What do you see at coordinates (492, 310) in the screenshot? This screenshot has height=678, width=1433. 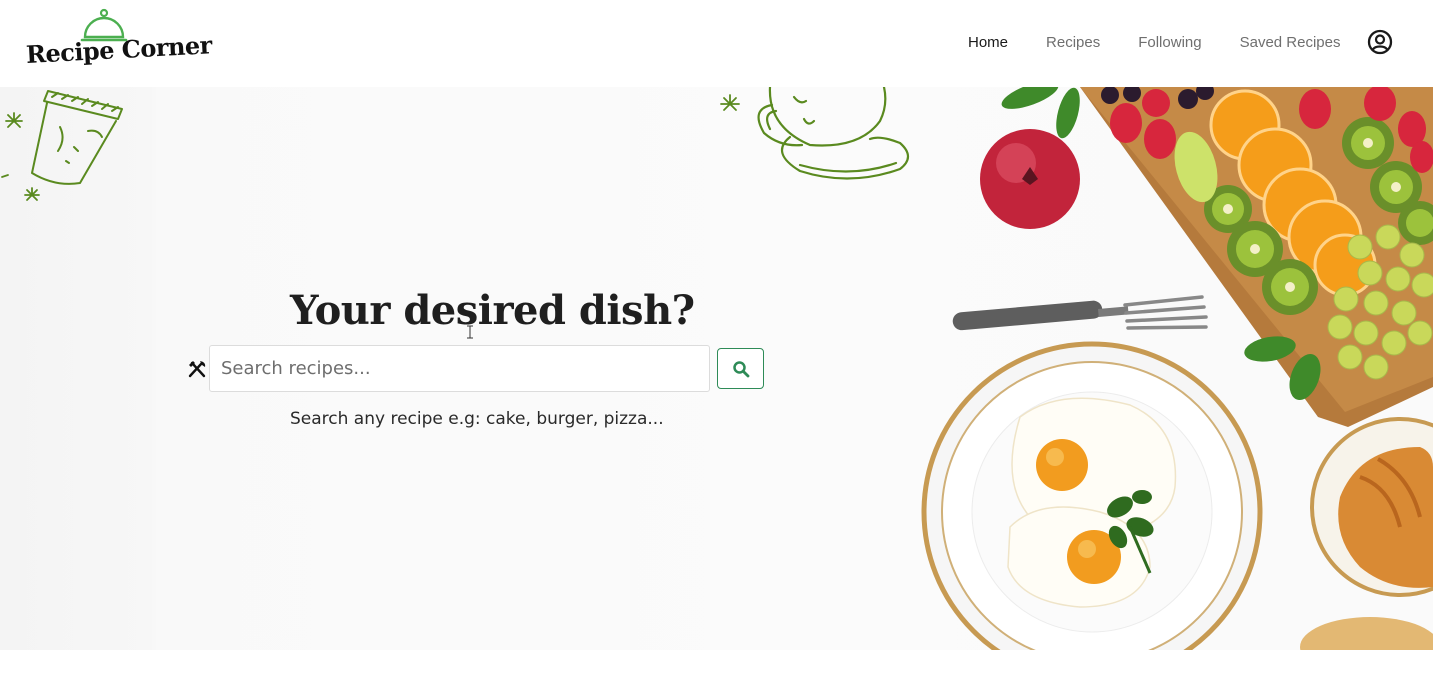 I see `hero-title: Your desired dish?` at bounding box center [492, 310].